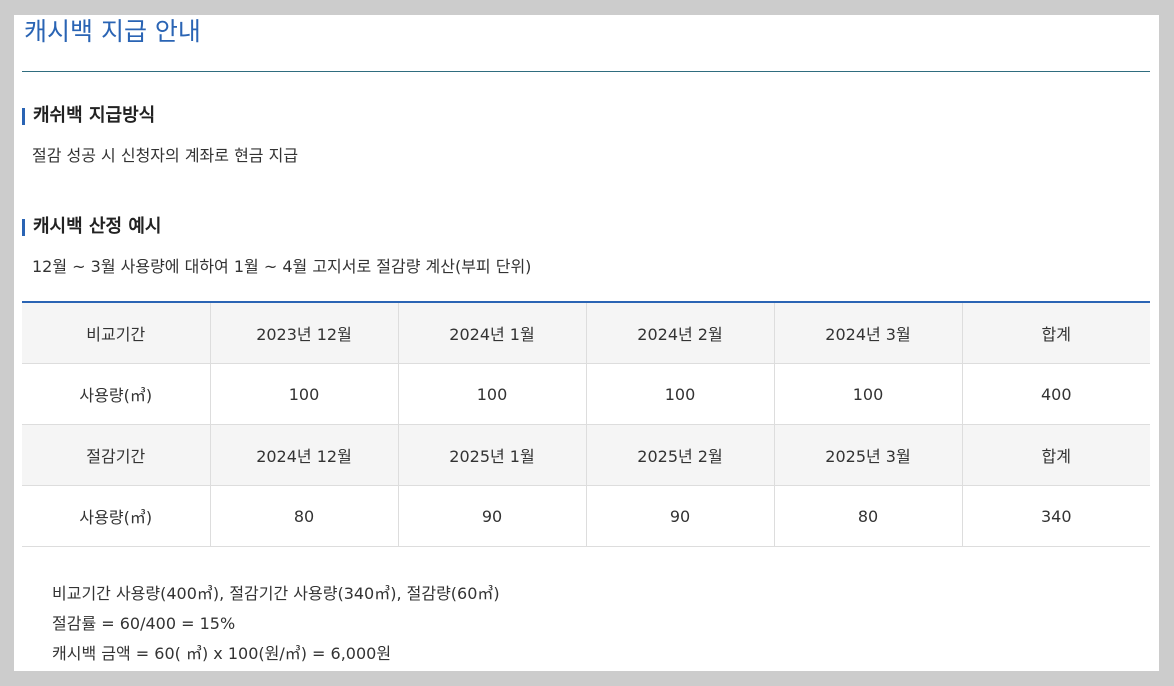  Describe the element at coordinates (222, 653) in the screenshot. I see `calculation-line-amount: 캐시백 금액 = 60( ㎥) x 100(원/㎥) = 6,000원` at that location.